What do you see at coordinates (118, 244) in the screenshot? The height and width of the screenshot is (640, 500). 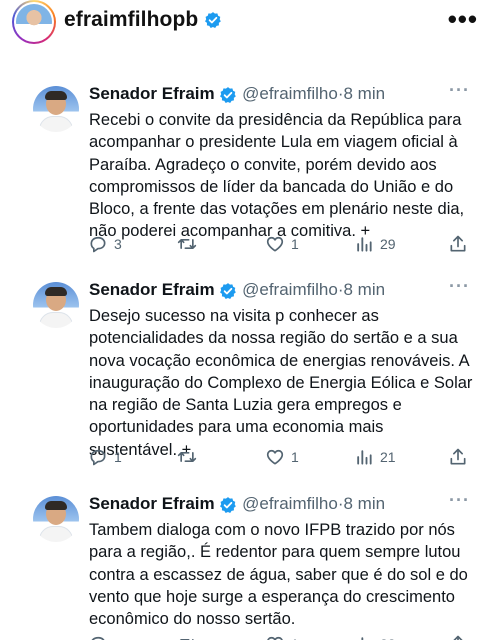 I see `reply-count: 3` at bounding box center [118, 244].